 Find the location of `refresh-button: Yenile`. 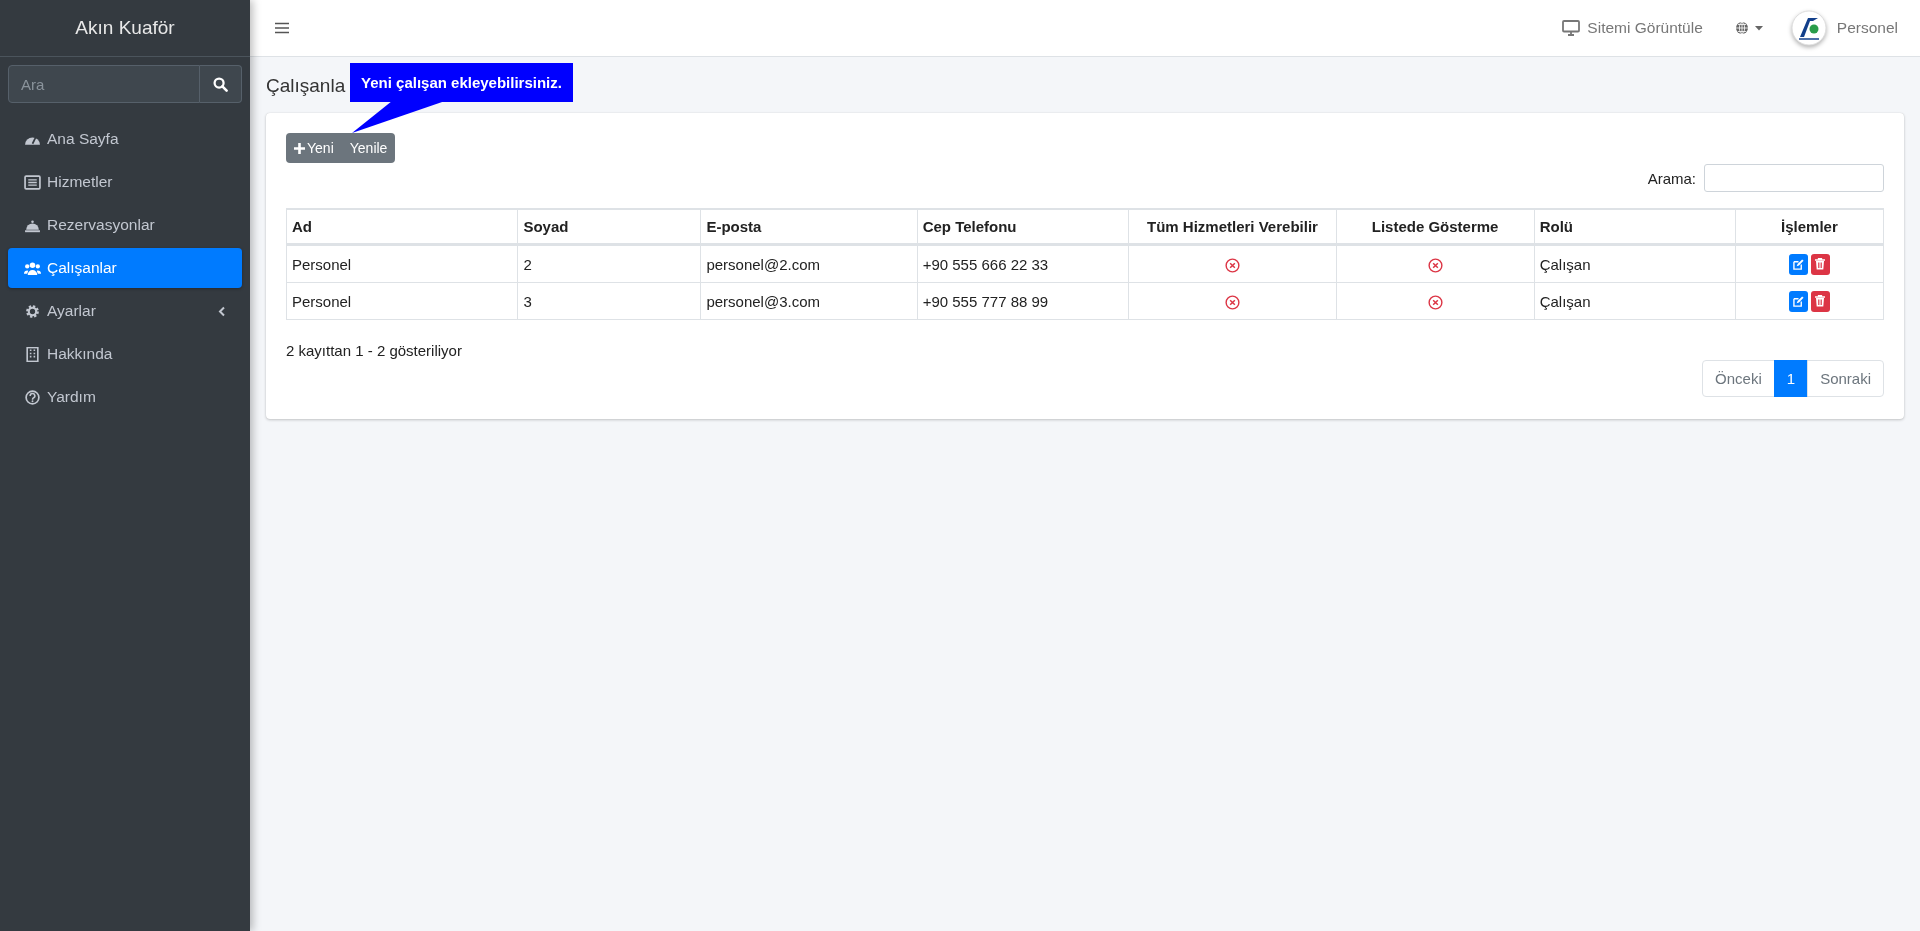

refresh-button: Yenile is located at coordinates (368, 148).